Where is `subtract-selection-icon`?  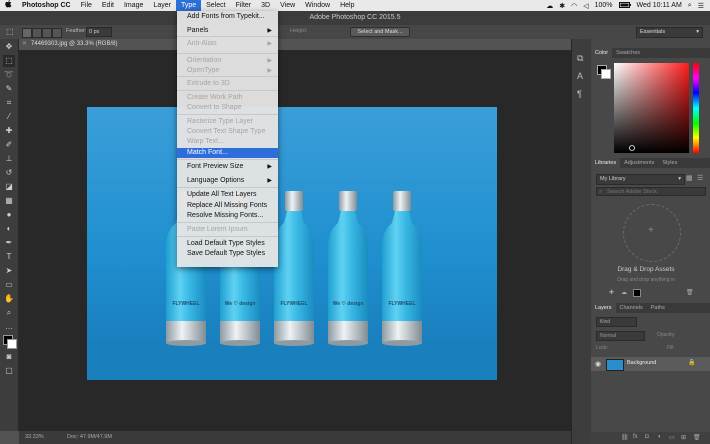 subtract-selection-icon is located at coordinates (47, 33).